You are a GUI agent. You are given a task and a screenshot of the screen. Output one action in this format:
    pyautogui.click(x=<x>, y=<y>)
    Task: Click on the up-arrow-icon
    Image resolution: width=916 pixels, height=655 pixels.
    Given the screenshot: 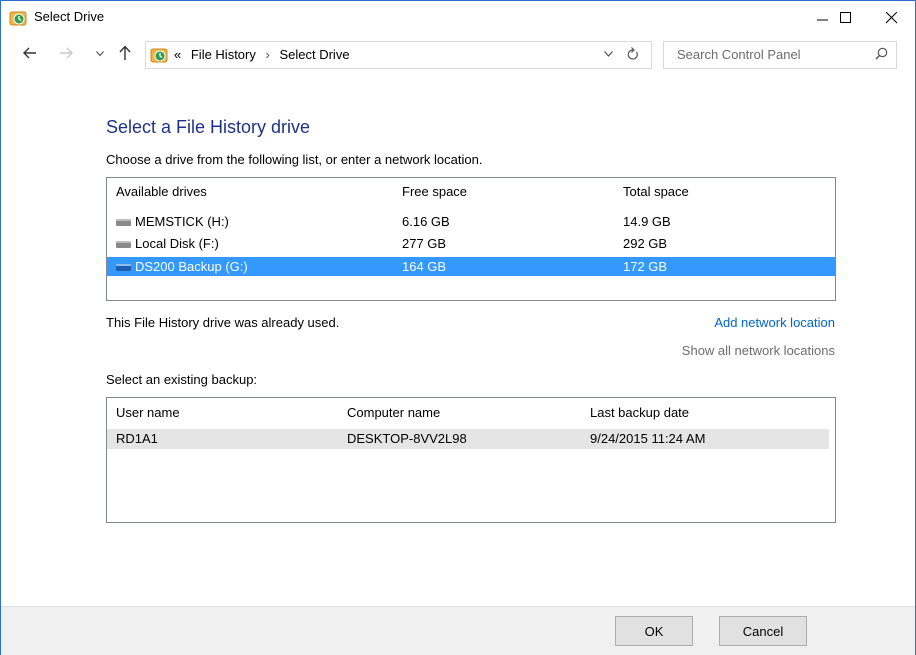 What is the action you would take?
    pyautogui.click(x=125, y=53)
    